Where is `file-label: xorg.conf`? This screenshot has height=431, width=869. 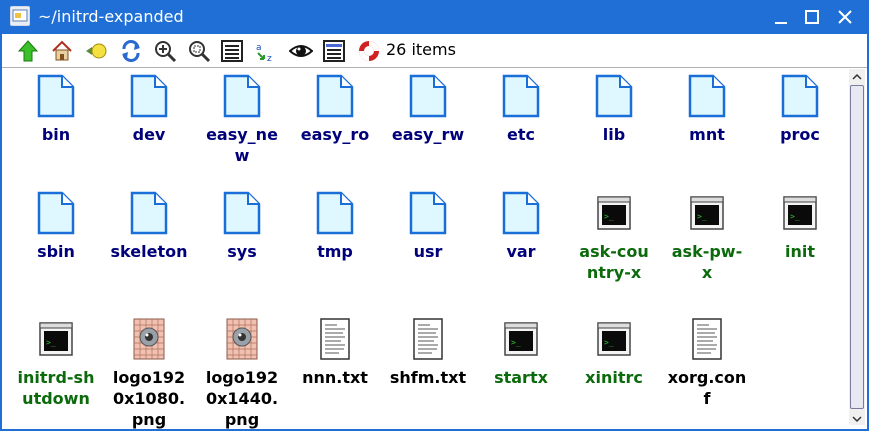
file-label: xorg.conf is located at coordinates (707, 388).